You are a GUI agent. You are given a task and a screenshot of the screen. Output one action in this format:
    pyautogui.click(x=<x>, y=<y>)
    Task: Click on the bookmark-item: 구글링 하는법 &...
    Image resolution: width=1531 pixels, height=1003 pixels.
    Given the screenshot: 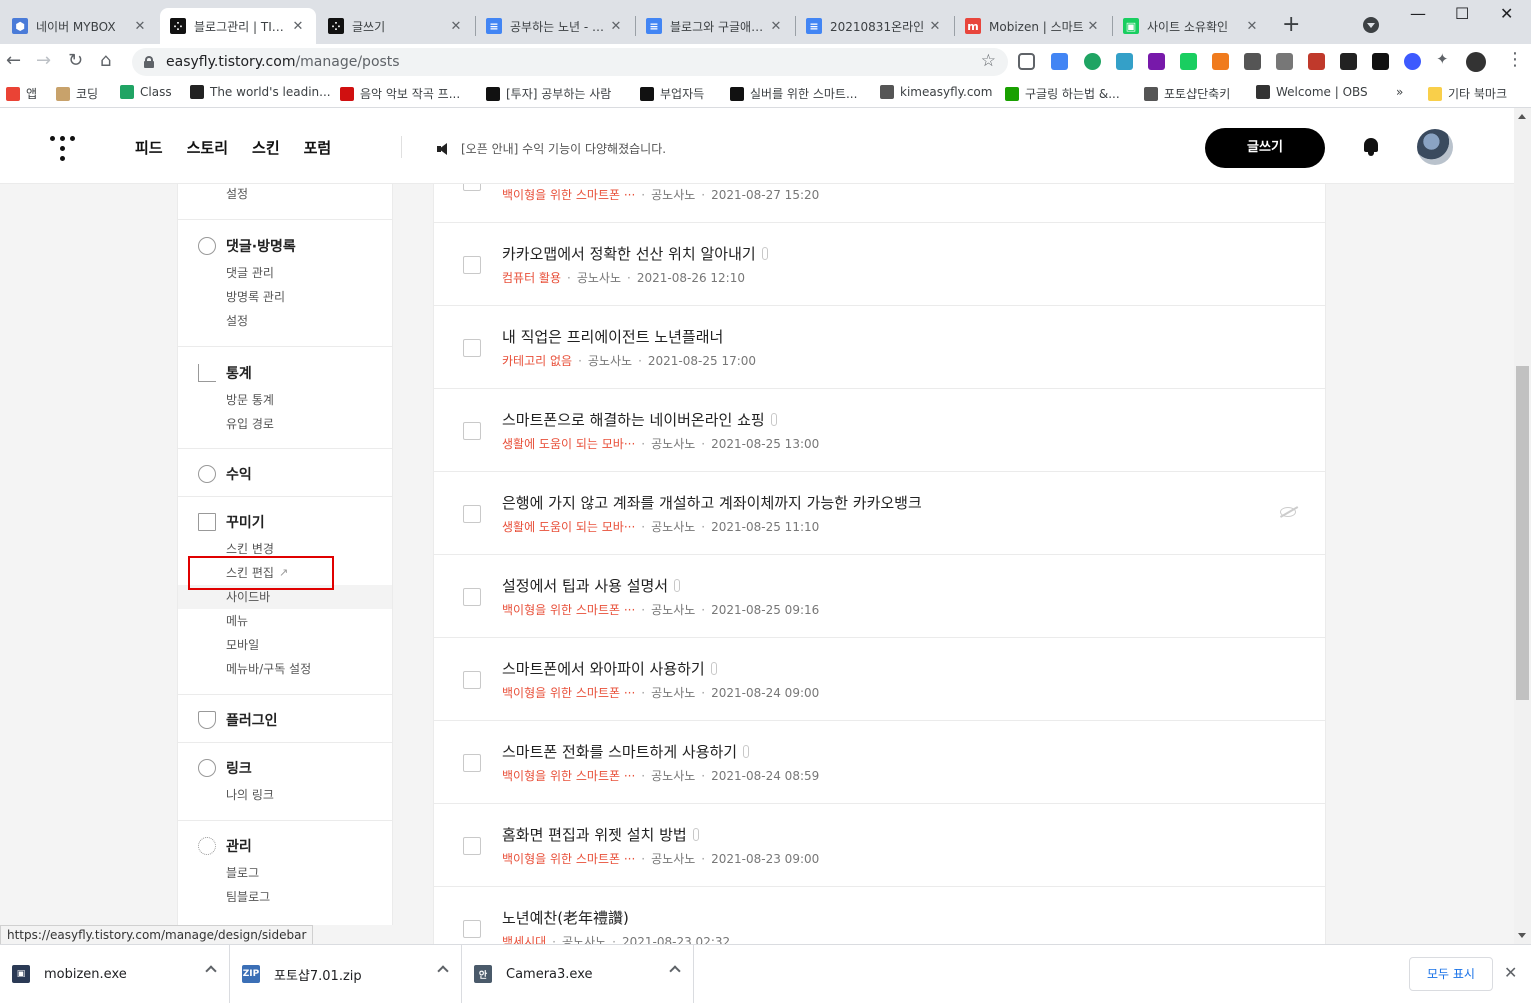 What is the action you would take?
    pyautogui.click(x=1062, y=93)
    